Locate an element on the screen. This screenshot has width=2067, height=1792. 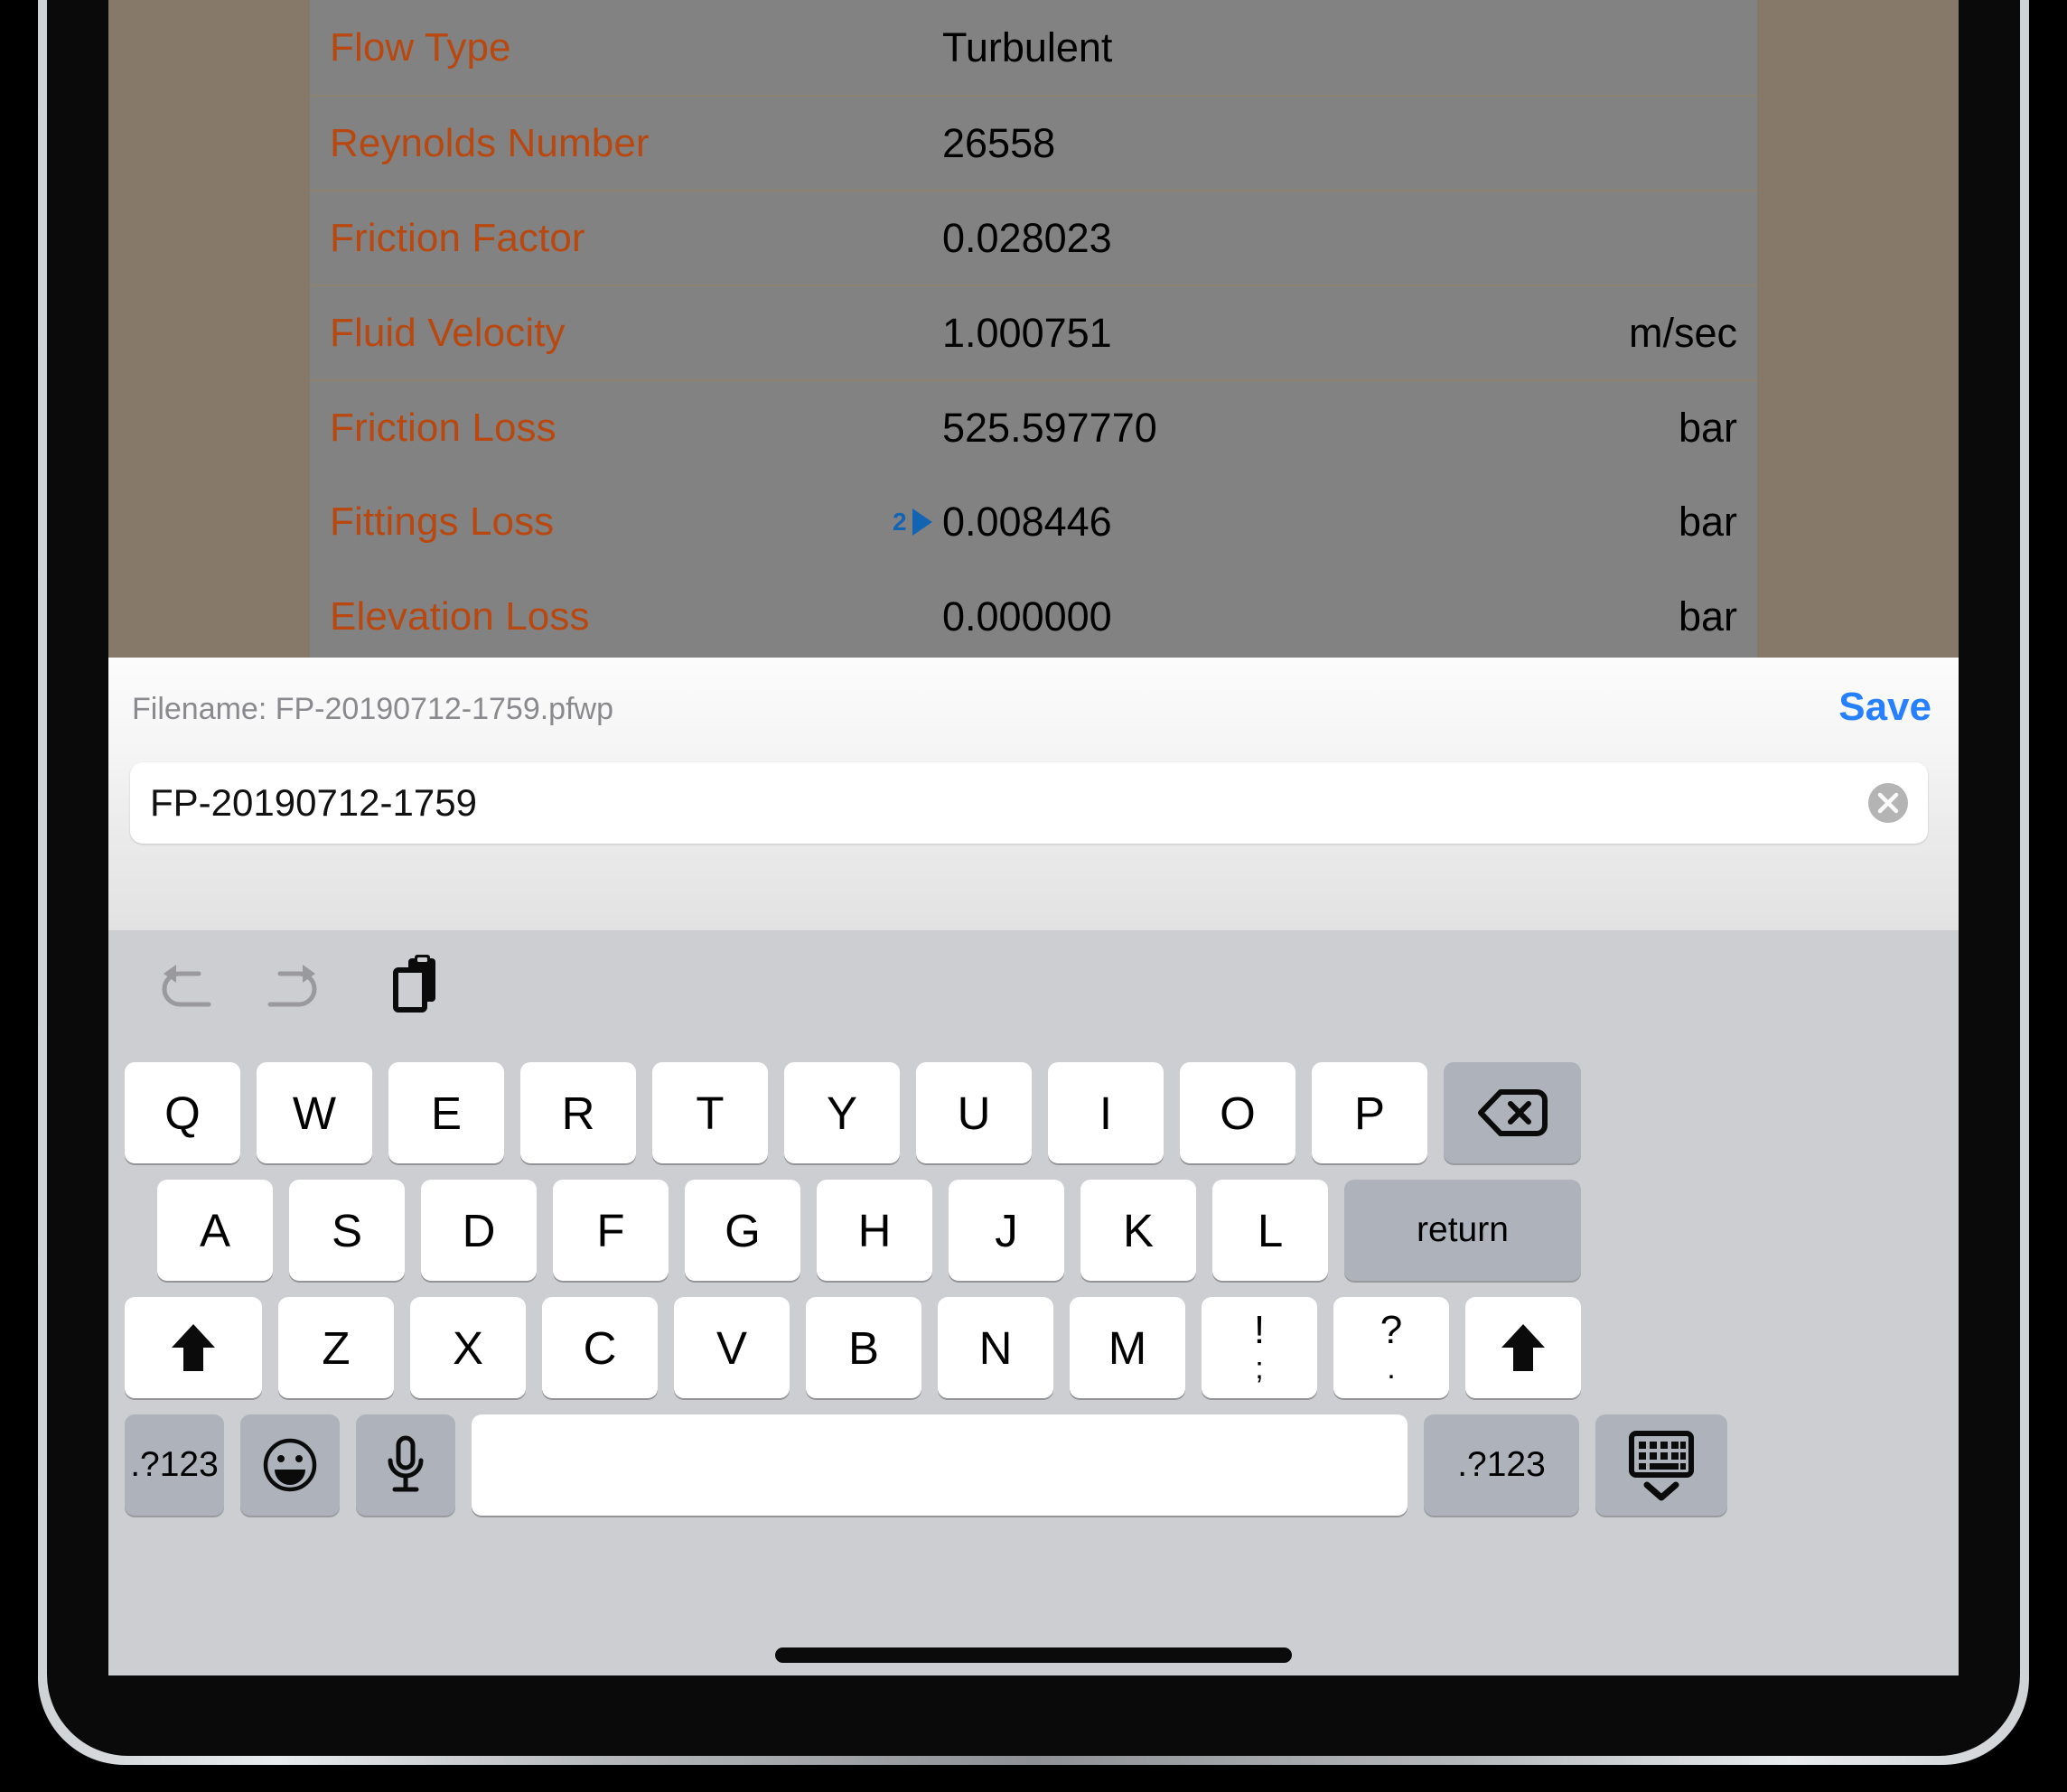
key-f: F is located at coordinates (611, 1230).